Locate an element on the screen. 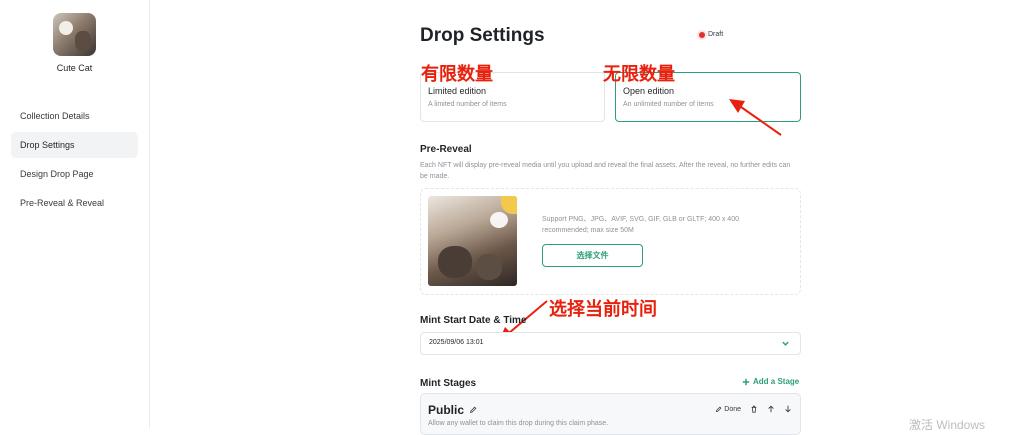 This screenshot has height=435, width=1024. mint-start-datetime-input: 2025/09/06 13:01 is located at coordinates (610, 343).